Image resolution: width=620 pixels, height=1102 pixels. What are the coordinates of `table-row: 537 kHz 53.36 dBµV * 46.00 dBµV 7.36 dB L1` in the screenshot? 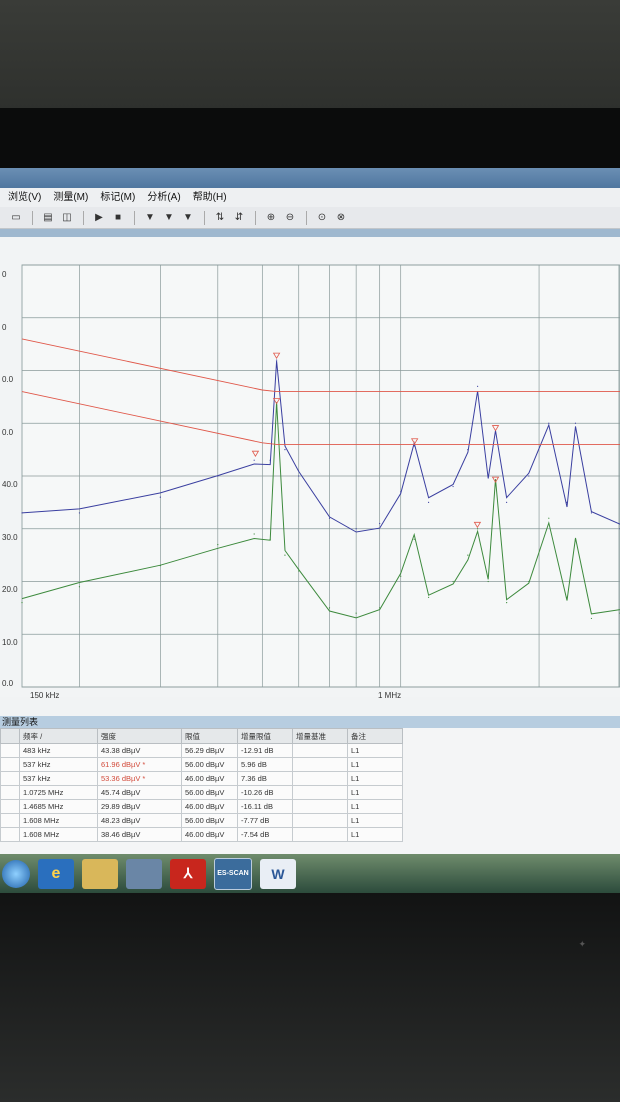 It's located at (201, 778).